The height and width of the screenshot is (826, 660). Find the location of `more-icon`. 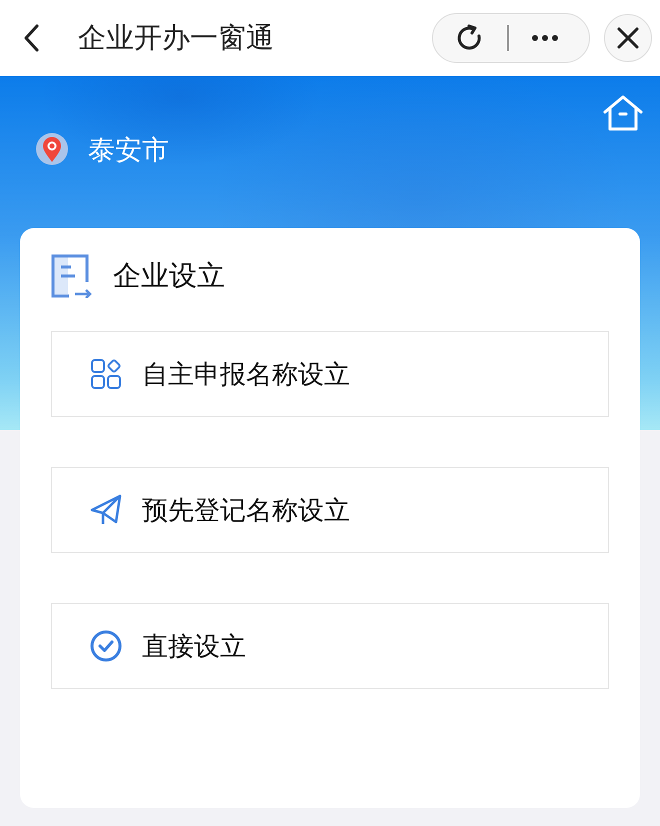

more-icon is located at coordinates (545, 38).